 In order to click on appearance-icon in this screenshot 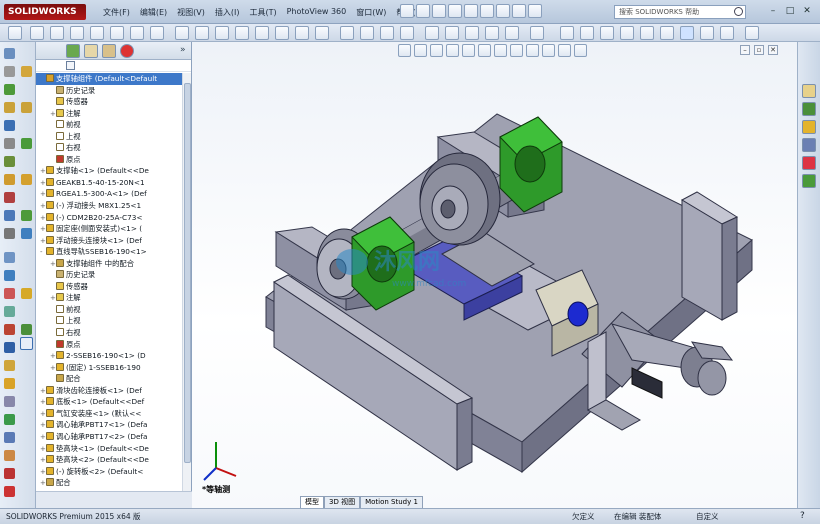, I will do `click(26, 143)`.